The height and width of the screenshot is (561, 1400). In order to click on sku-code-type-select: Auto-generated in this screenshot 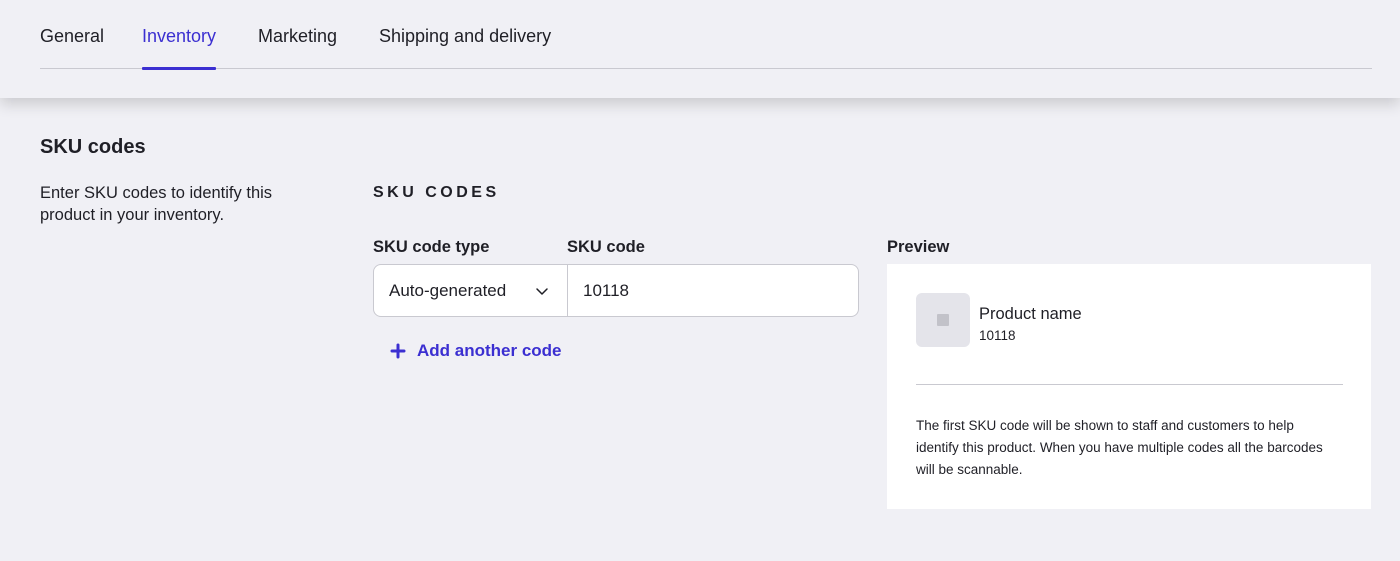, I will do `click(471, 290)`.